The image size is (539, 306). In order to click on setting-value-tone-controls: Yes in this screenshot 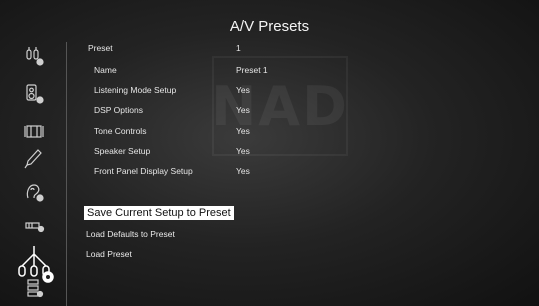, I will do `click(243, 131)`.